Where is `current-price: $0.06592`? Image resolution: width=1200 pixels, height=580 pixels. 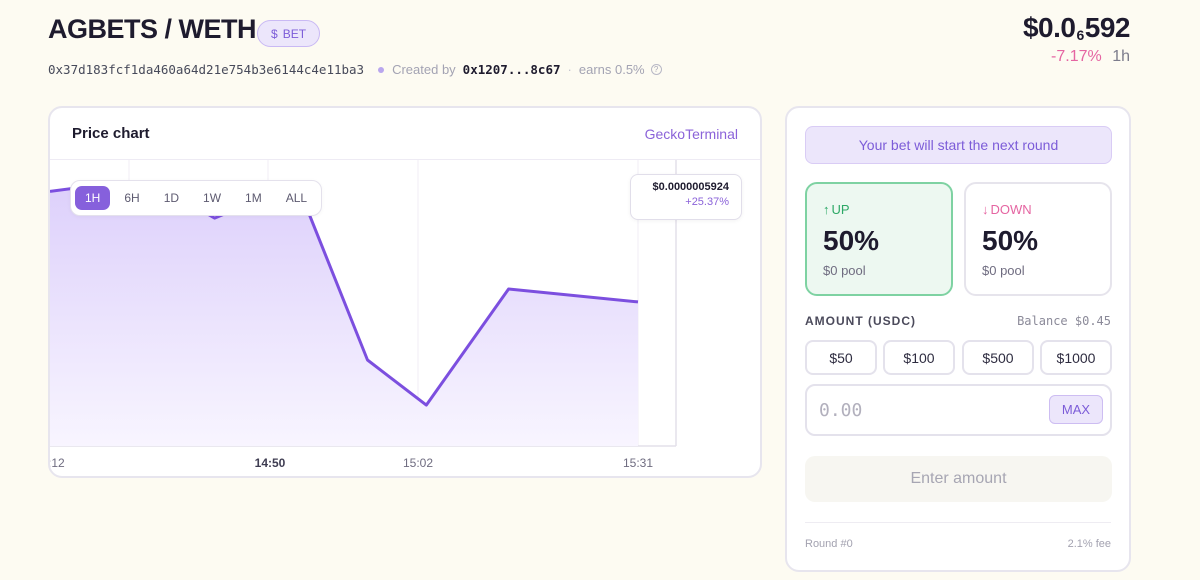
current-price: $0.06592 is located at coordinates (1076, 28).